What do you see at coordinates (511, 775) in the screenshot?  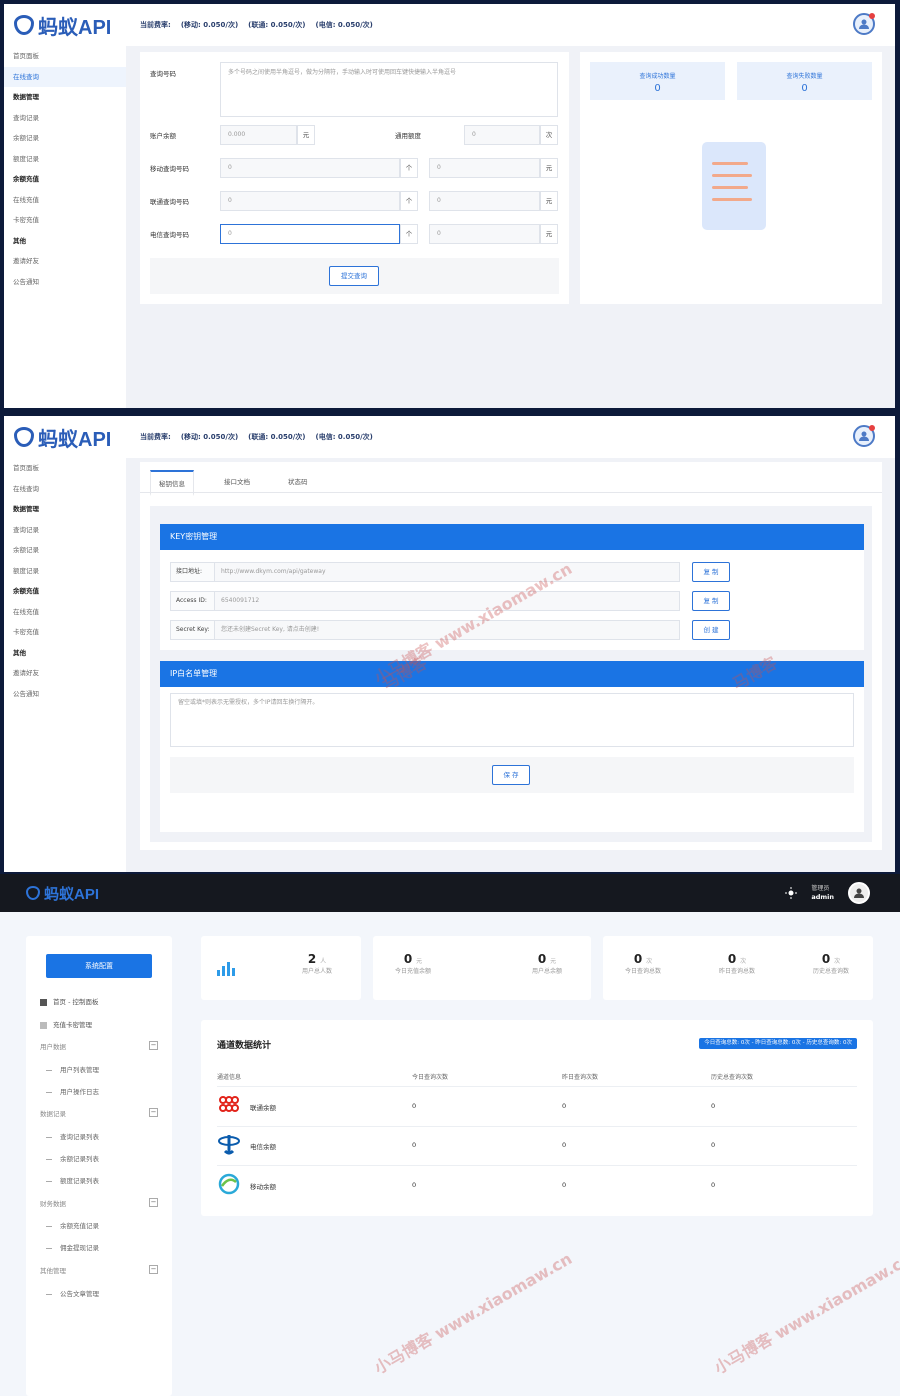 I see `save-button: 保 存` at bounding box center [511, 775].